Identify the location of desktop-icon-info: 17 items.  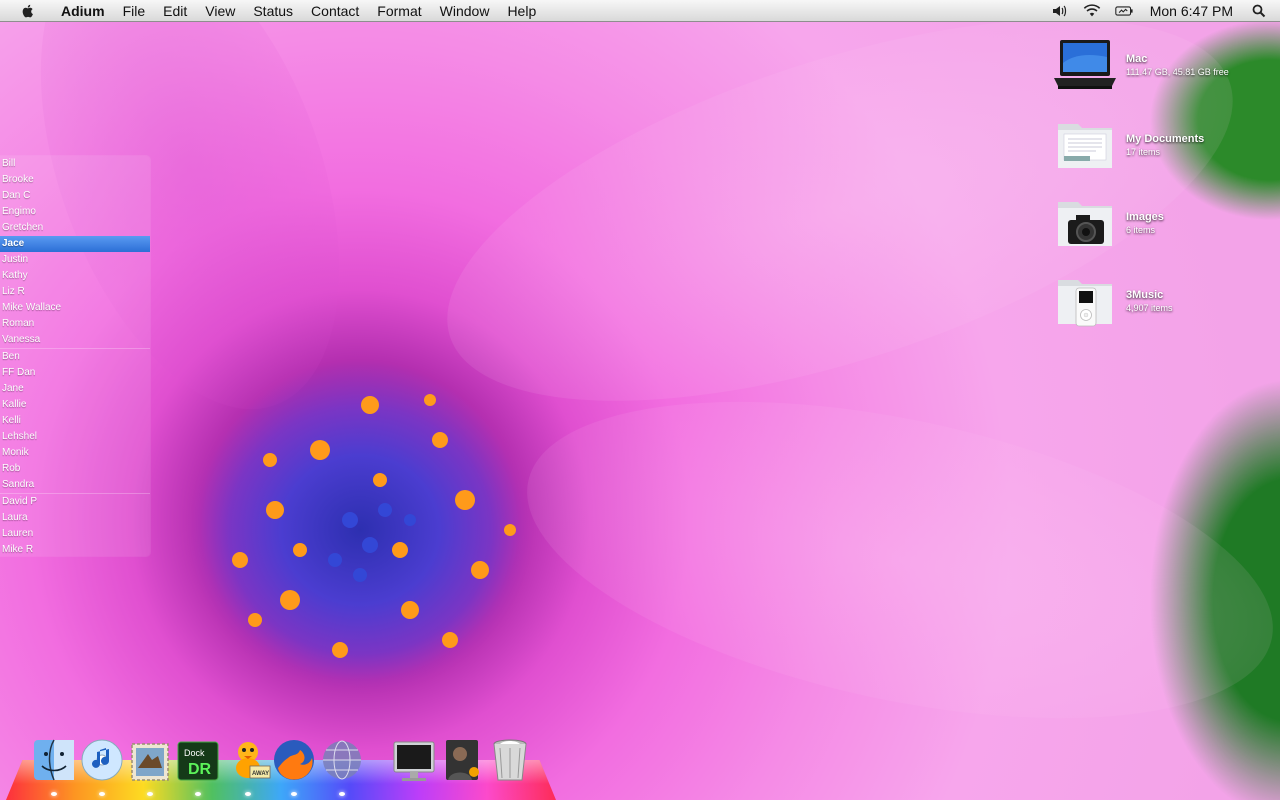
(1143, 152).